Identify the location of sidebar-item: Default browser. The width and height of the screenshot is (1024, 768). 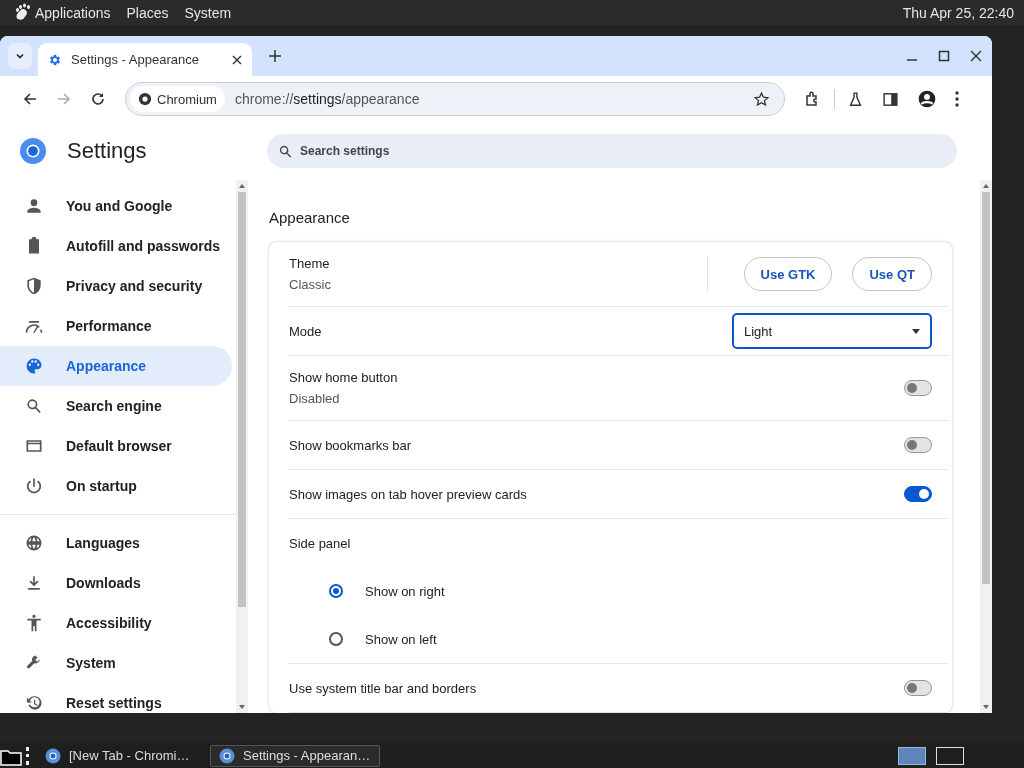
(116, 446).